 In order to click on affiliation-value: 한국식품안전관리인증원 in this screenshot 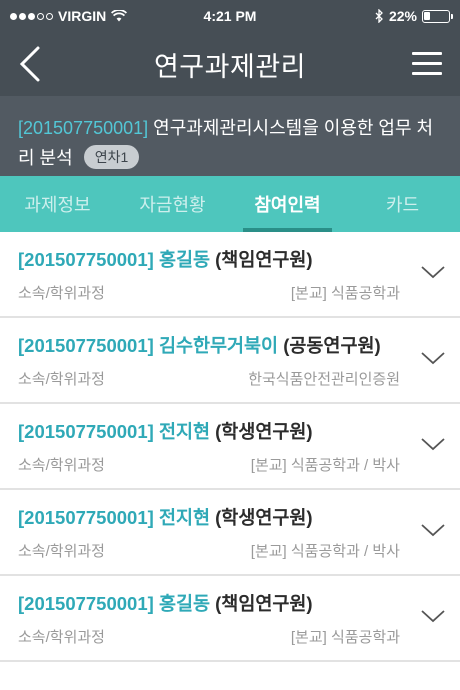, I will do `click(324, 379)`.